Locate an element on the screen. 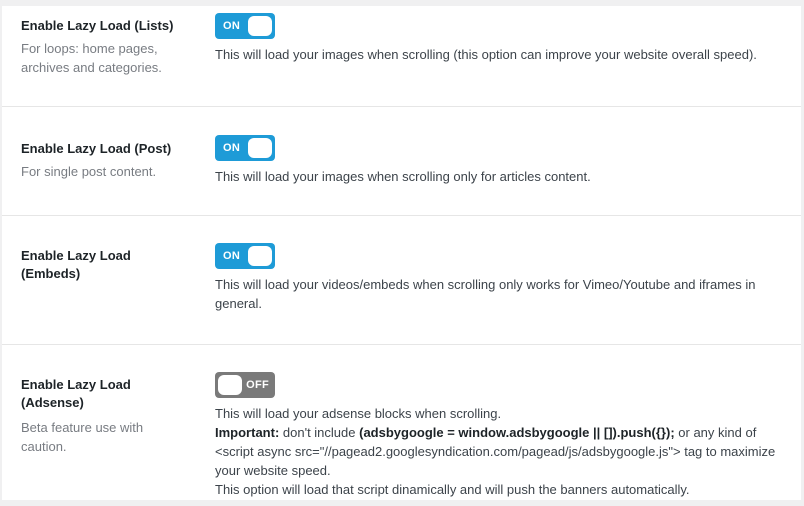 The width and height of the screenshot is (804, 506). important-text: don't include is located at coordinates (319, 432).